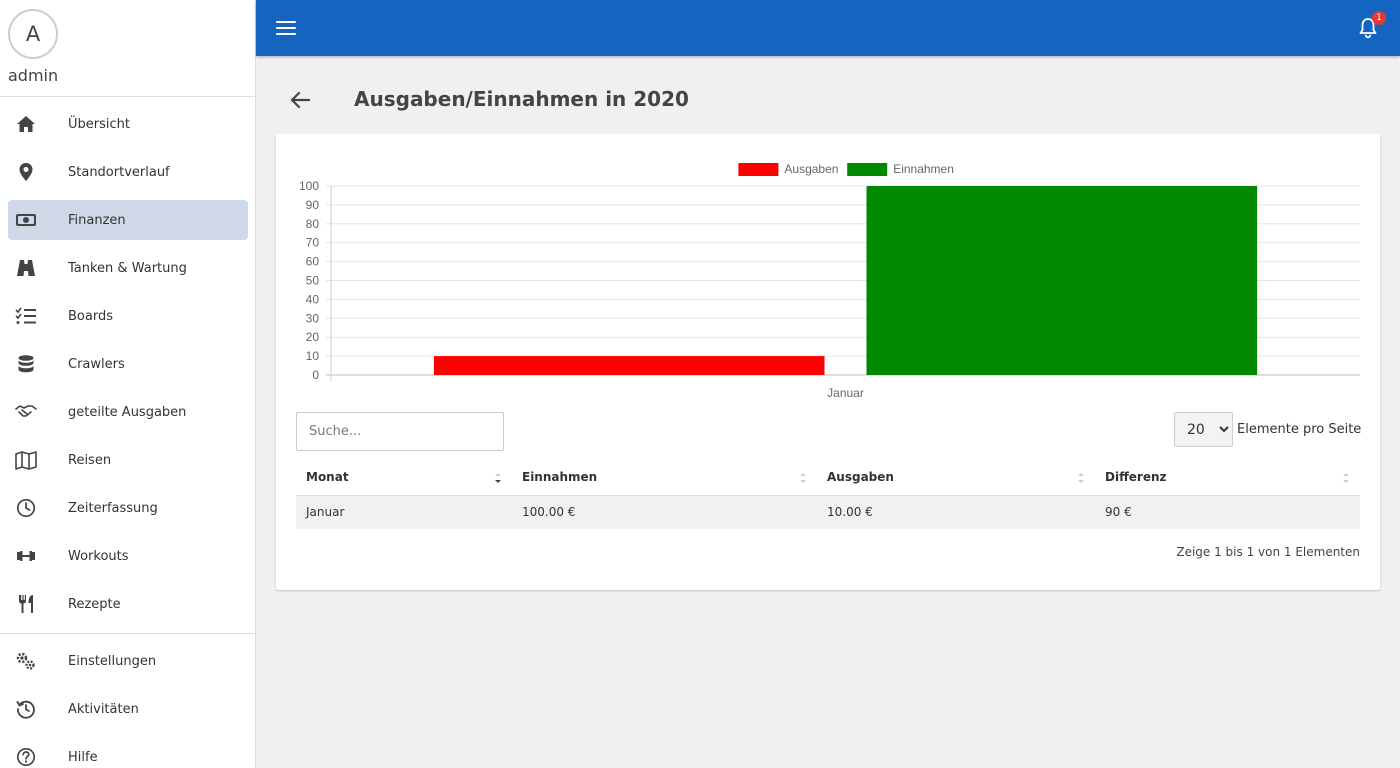 The image size is (1400, 768). Describe the element at coordinates (128, 364) in the screenshot. I see `sidebar-item-crawlers: Crawlers` at that location.